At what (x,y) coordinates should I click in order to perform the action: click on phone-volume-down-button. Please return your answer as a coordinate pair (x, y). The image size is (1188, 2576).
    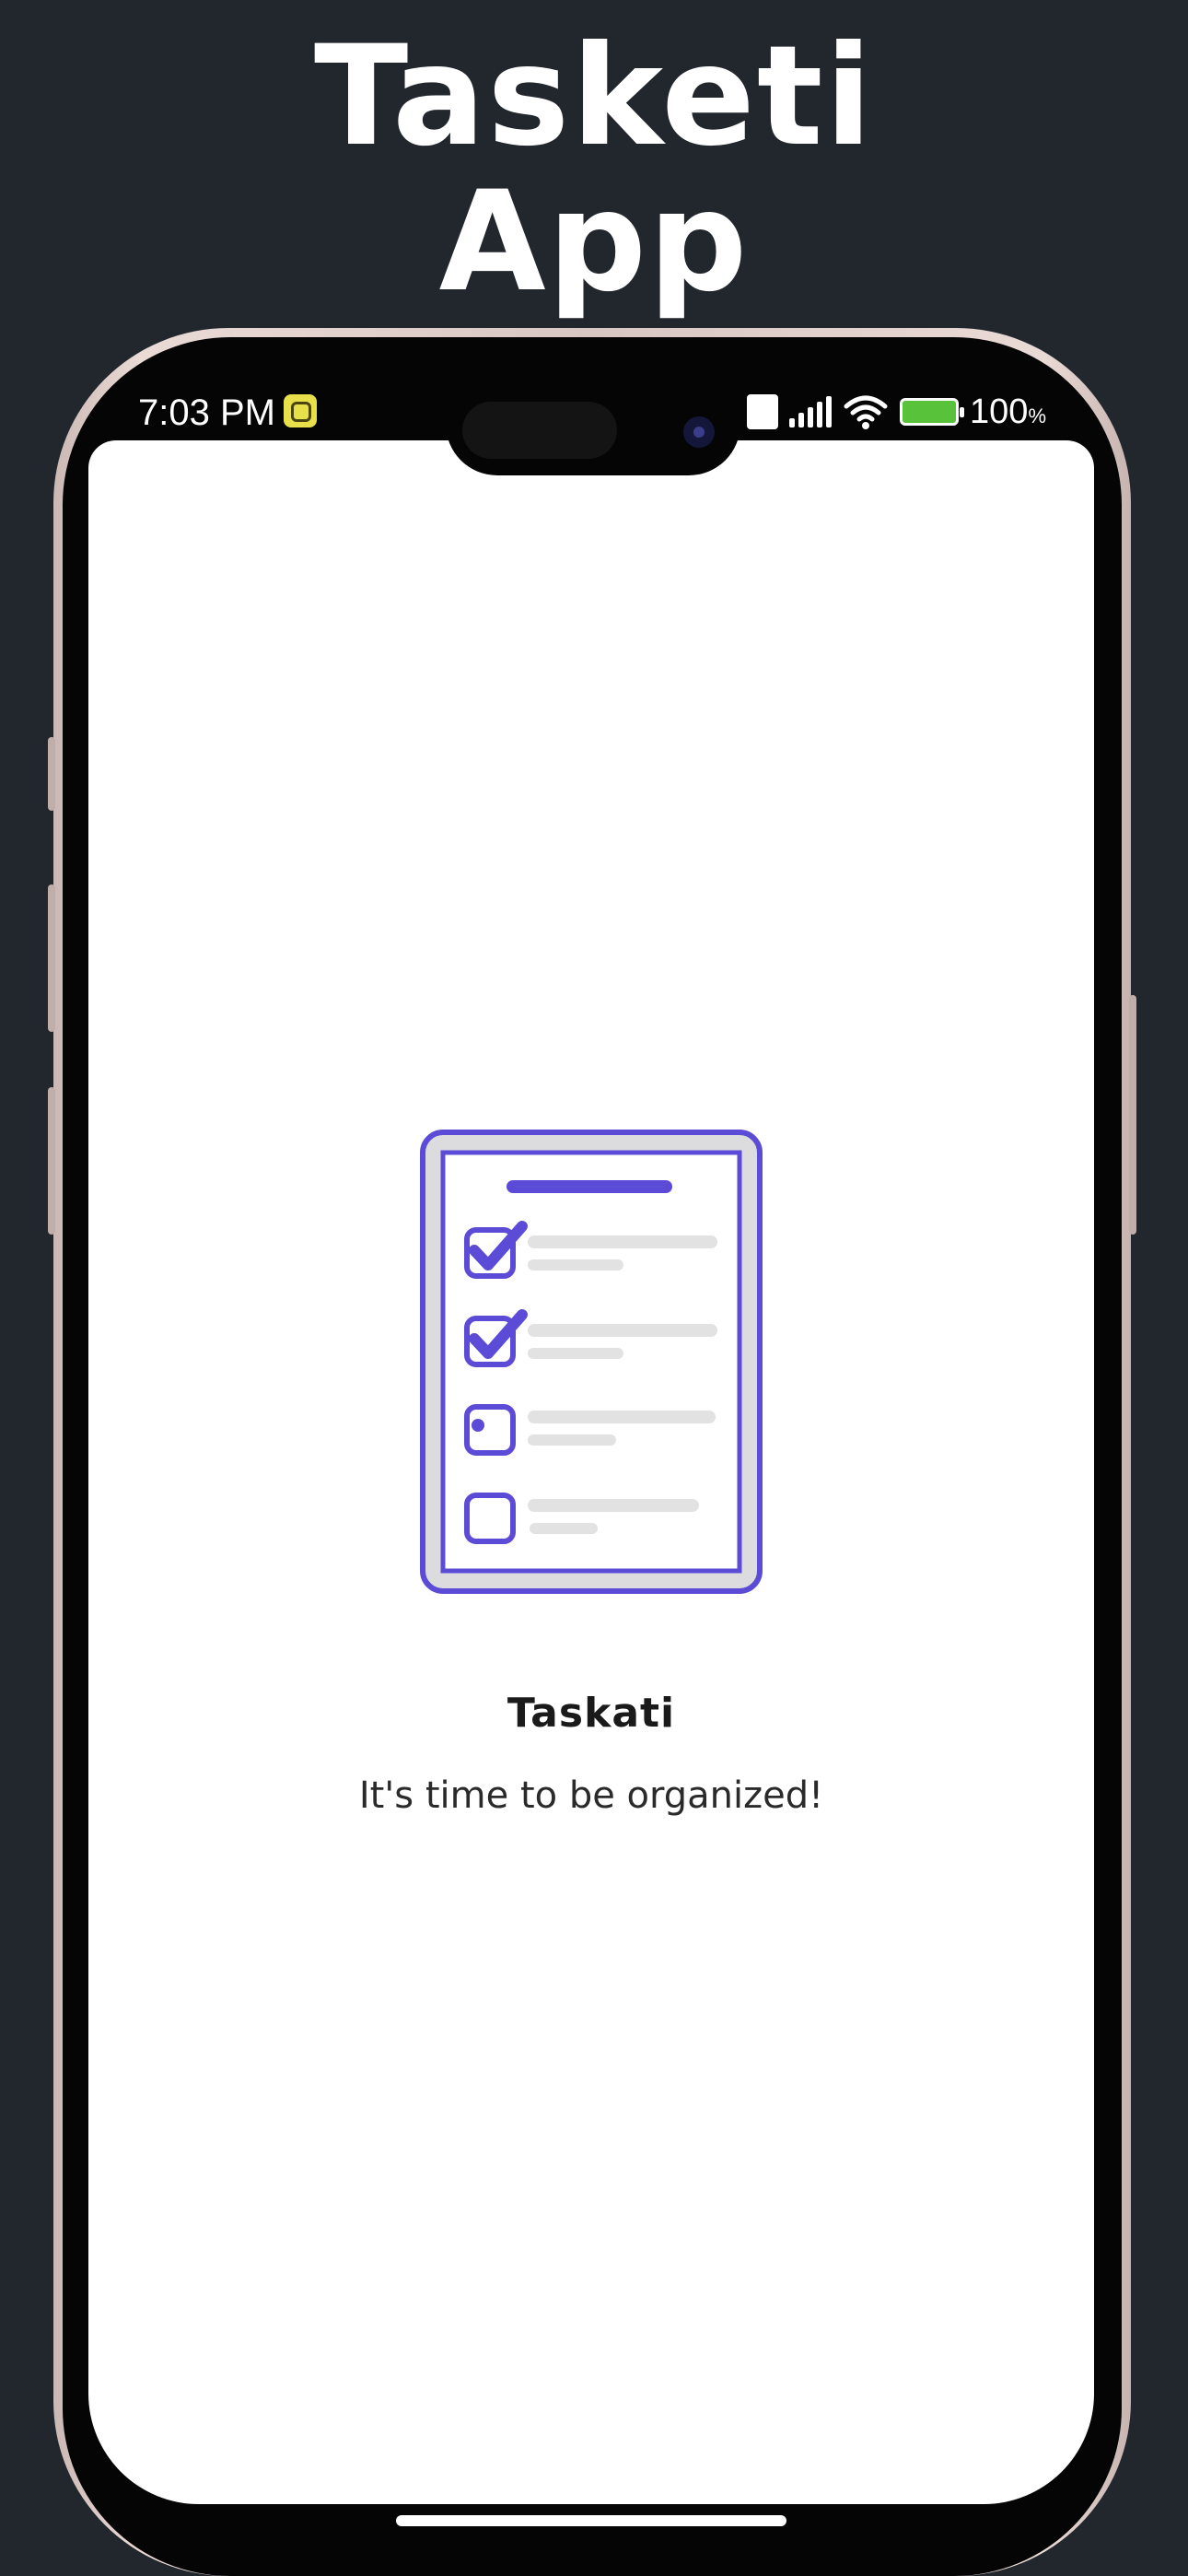
    Looking at the image, I should click on (51, 1161).